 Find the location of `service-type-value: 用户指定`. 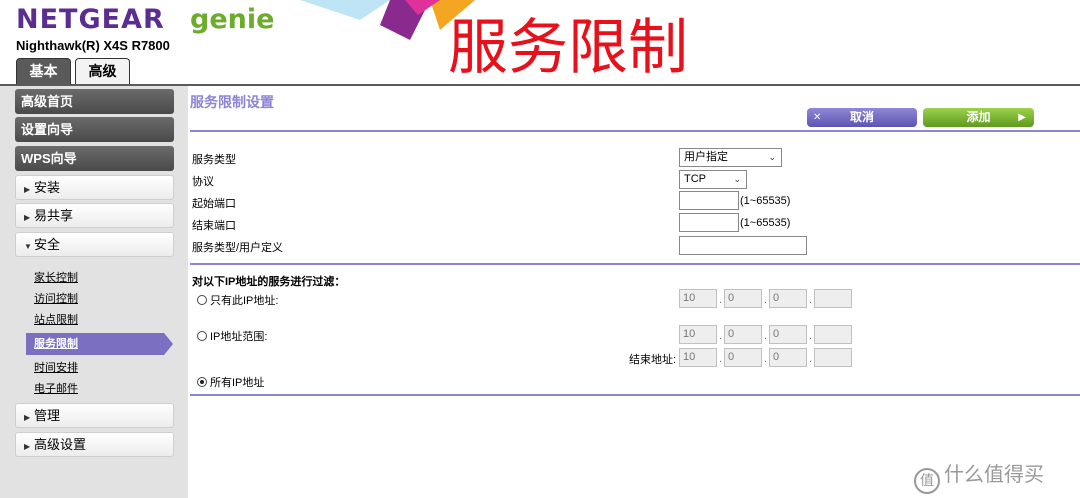

service-type-value: 用户指定 is located at coordinates (706, 157).